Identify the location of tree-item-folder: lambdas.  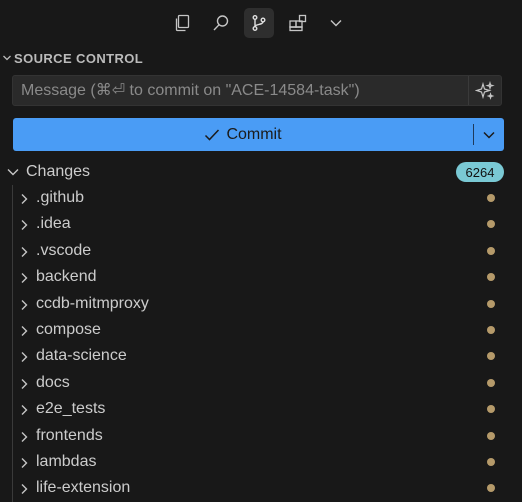
(261, 462).